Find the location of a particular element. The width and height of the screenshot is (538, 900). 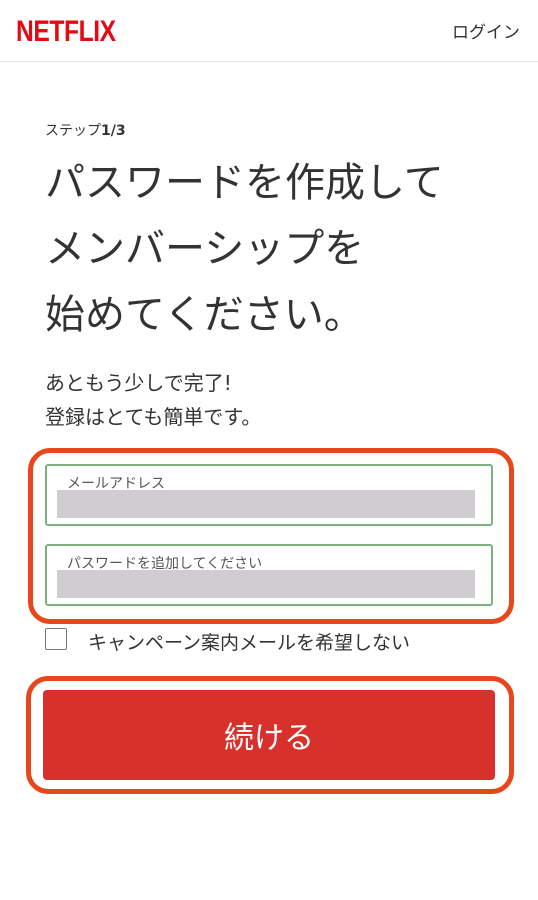

continue-button: 続ける is located at coordinates (269, 735).